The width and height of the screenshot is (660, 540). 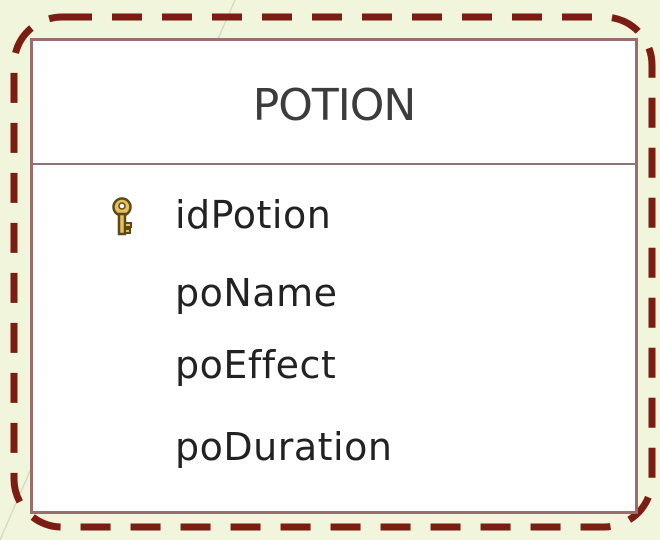 I want to click on field-name-idpotion: idPotion, so click(x=253, y=215).